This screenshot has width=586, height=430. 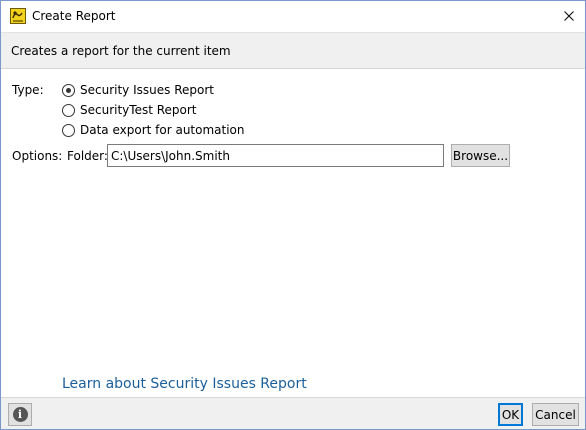 What do you see at coordinates (275, 155) in the screenshot?
I see `folder-input` at bounding box center [275, 155].